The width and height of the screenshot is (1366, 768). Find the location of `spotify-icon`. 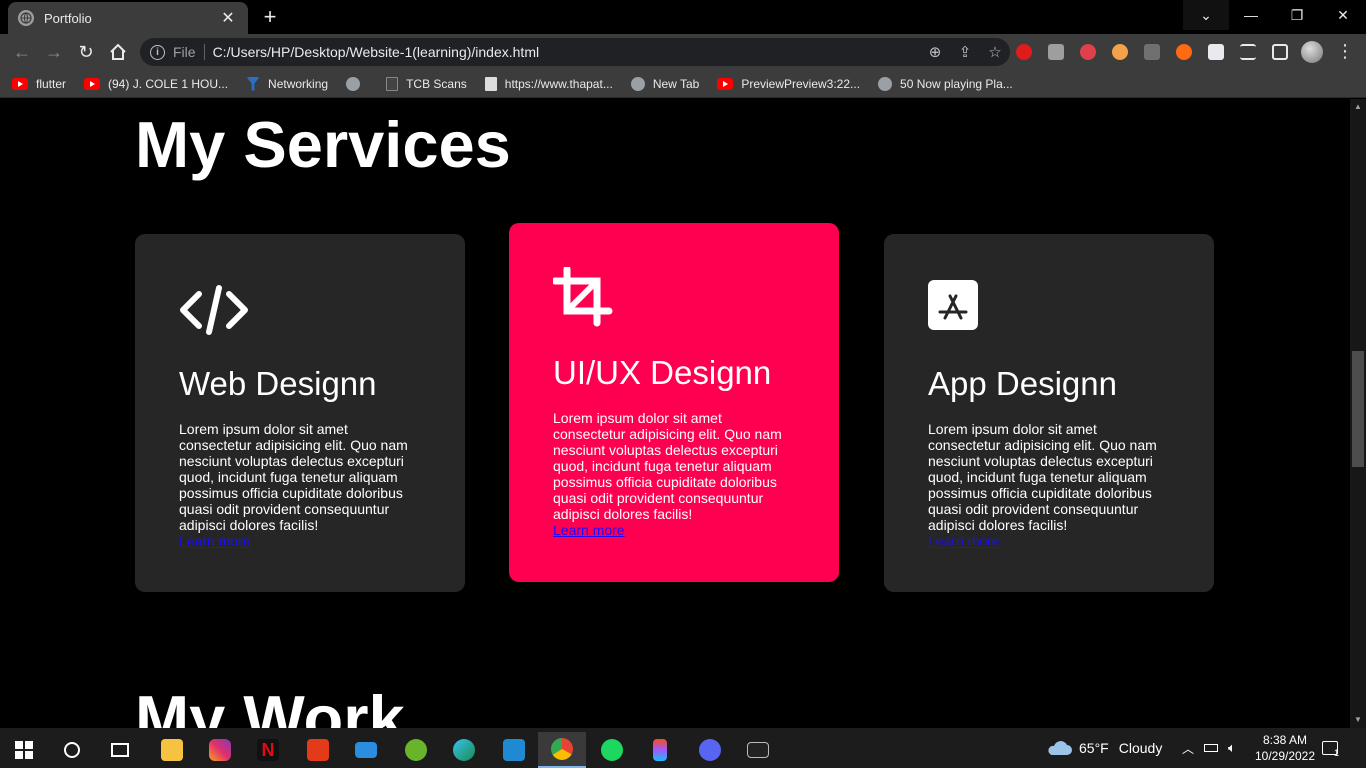

spotify-icon is located at coordinates (612, 750).